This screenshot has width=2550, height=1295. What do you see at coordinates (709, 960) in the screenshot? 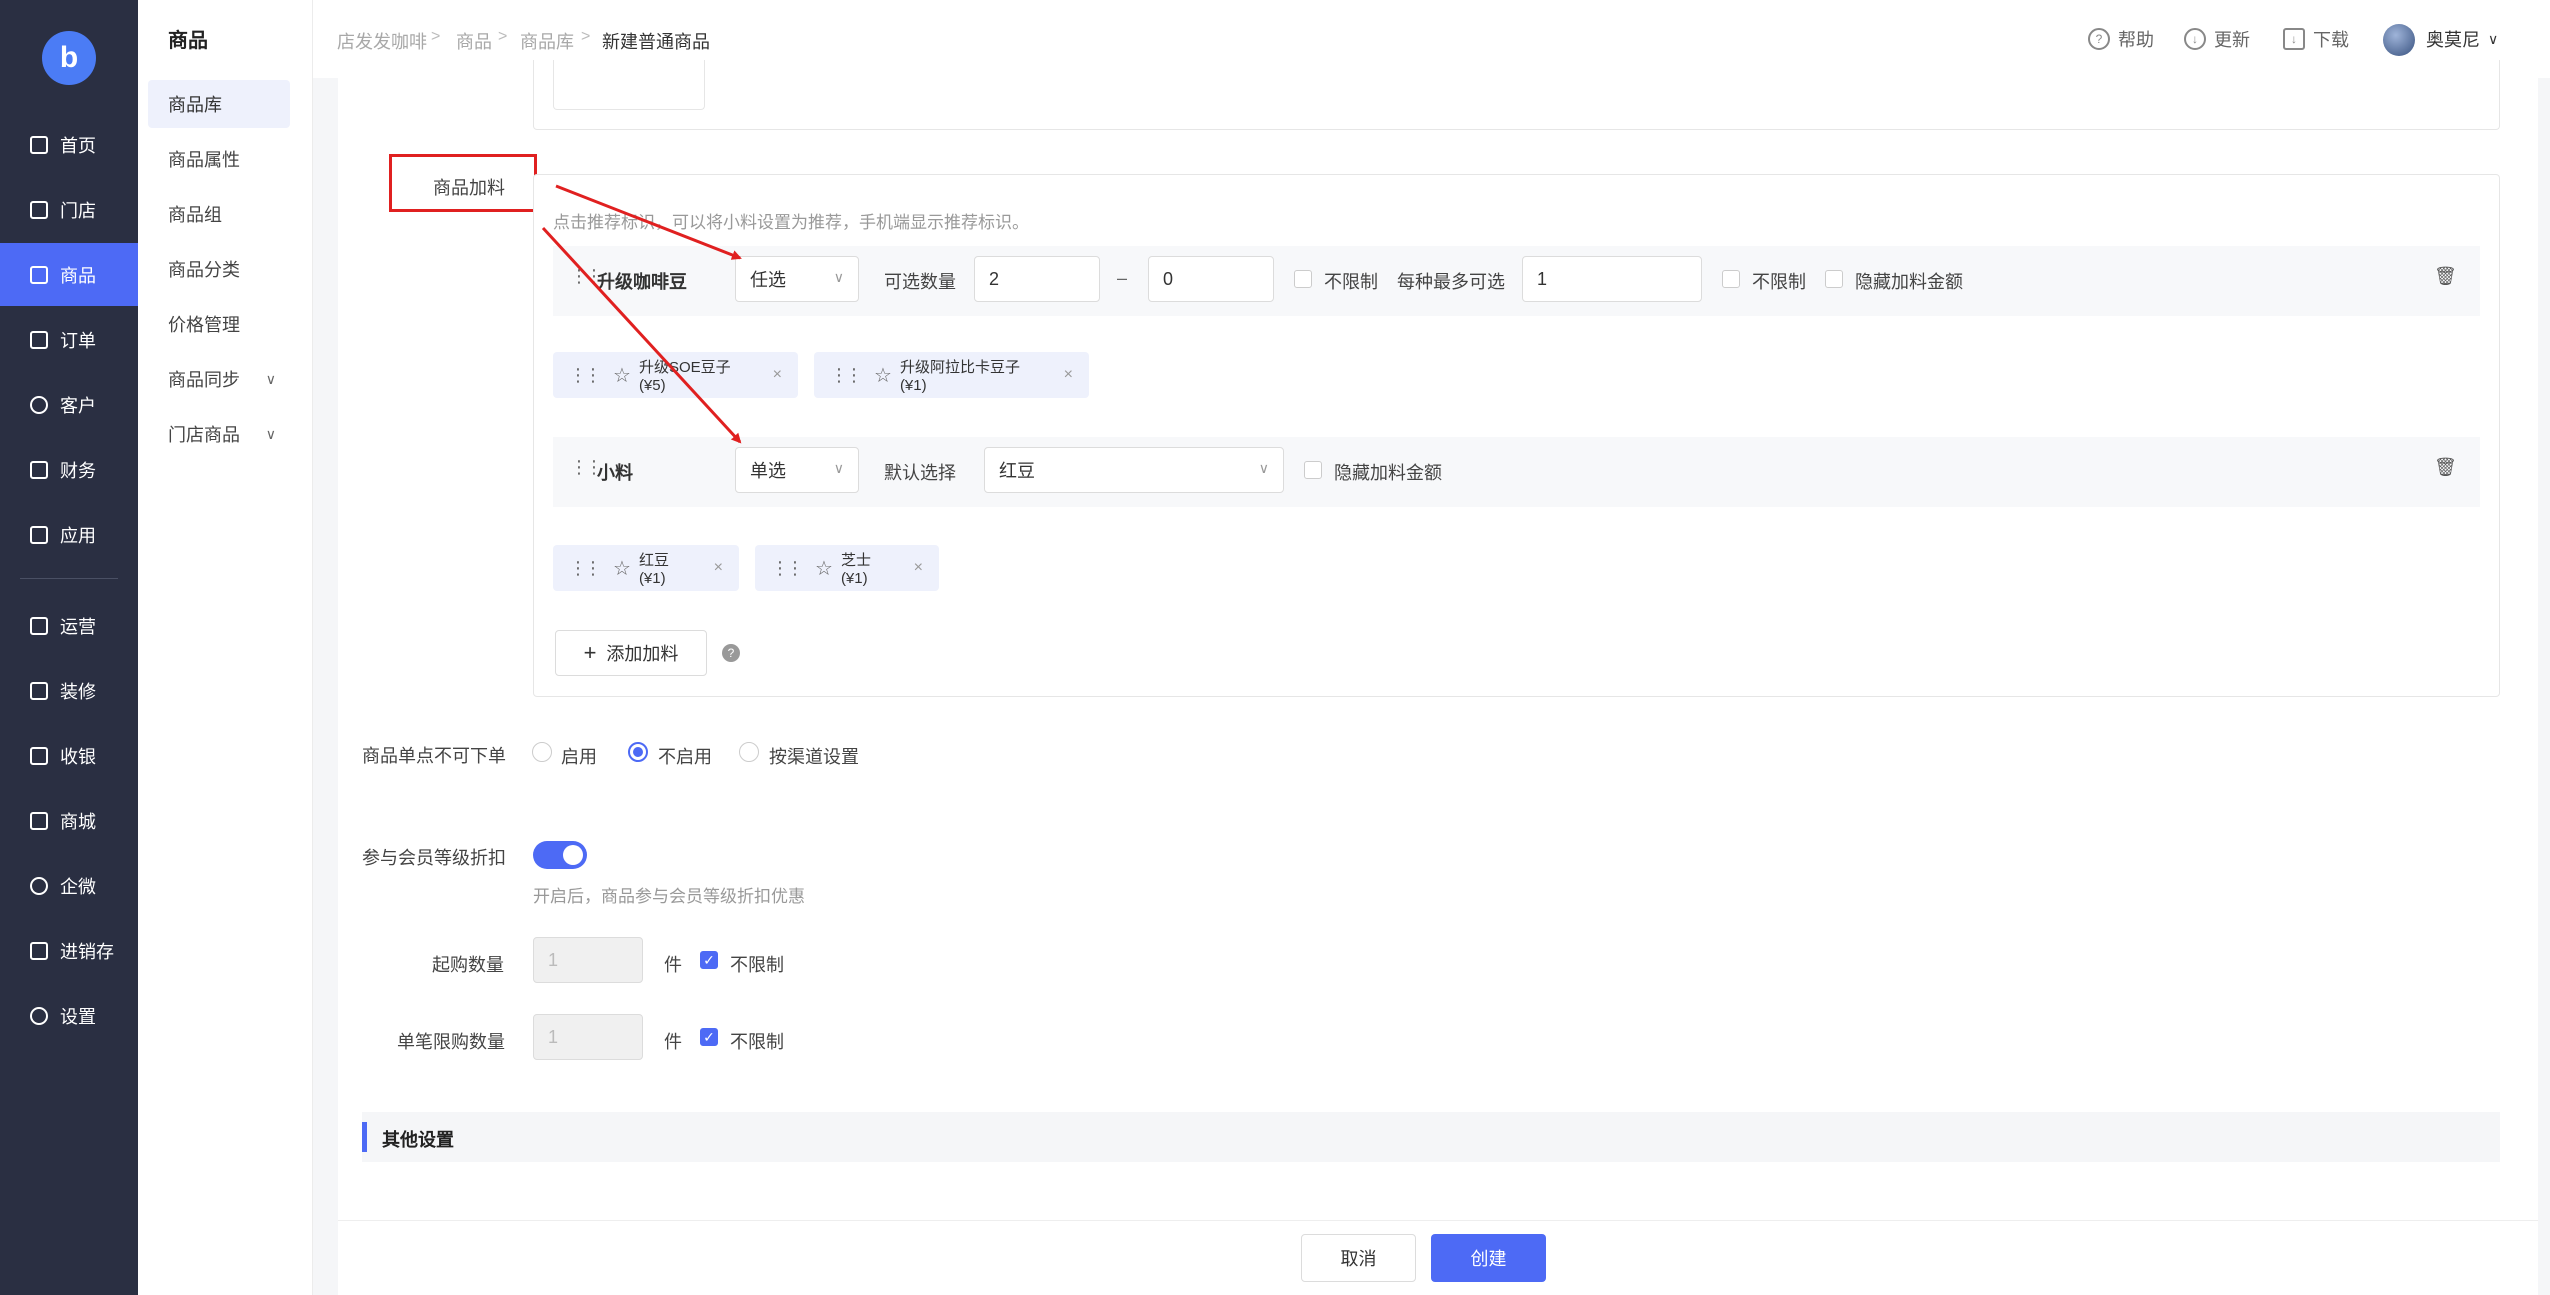
I see `min-qty-unlimited-checkbox: ✓` at bounding box center [709, 960].